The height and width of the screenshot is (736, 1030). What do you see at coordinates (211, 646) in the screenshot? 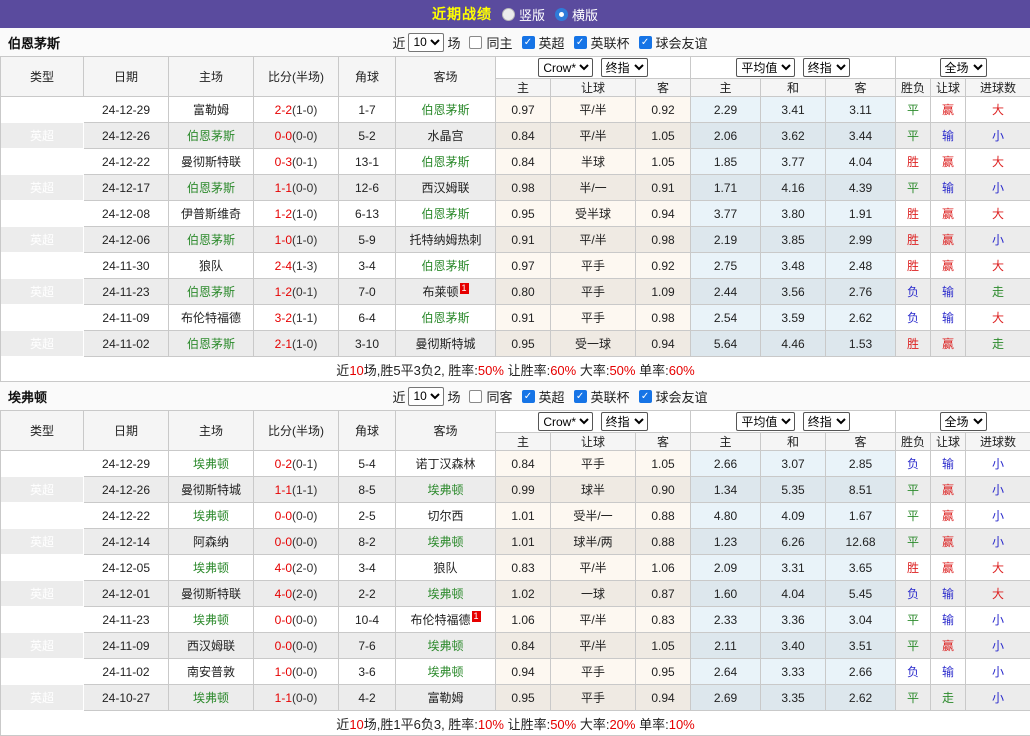
I see `home-team-cell: 西汉姆联` at bounding box center [211, 646].